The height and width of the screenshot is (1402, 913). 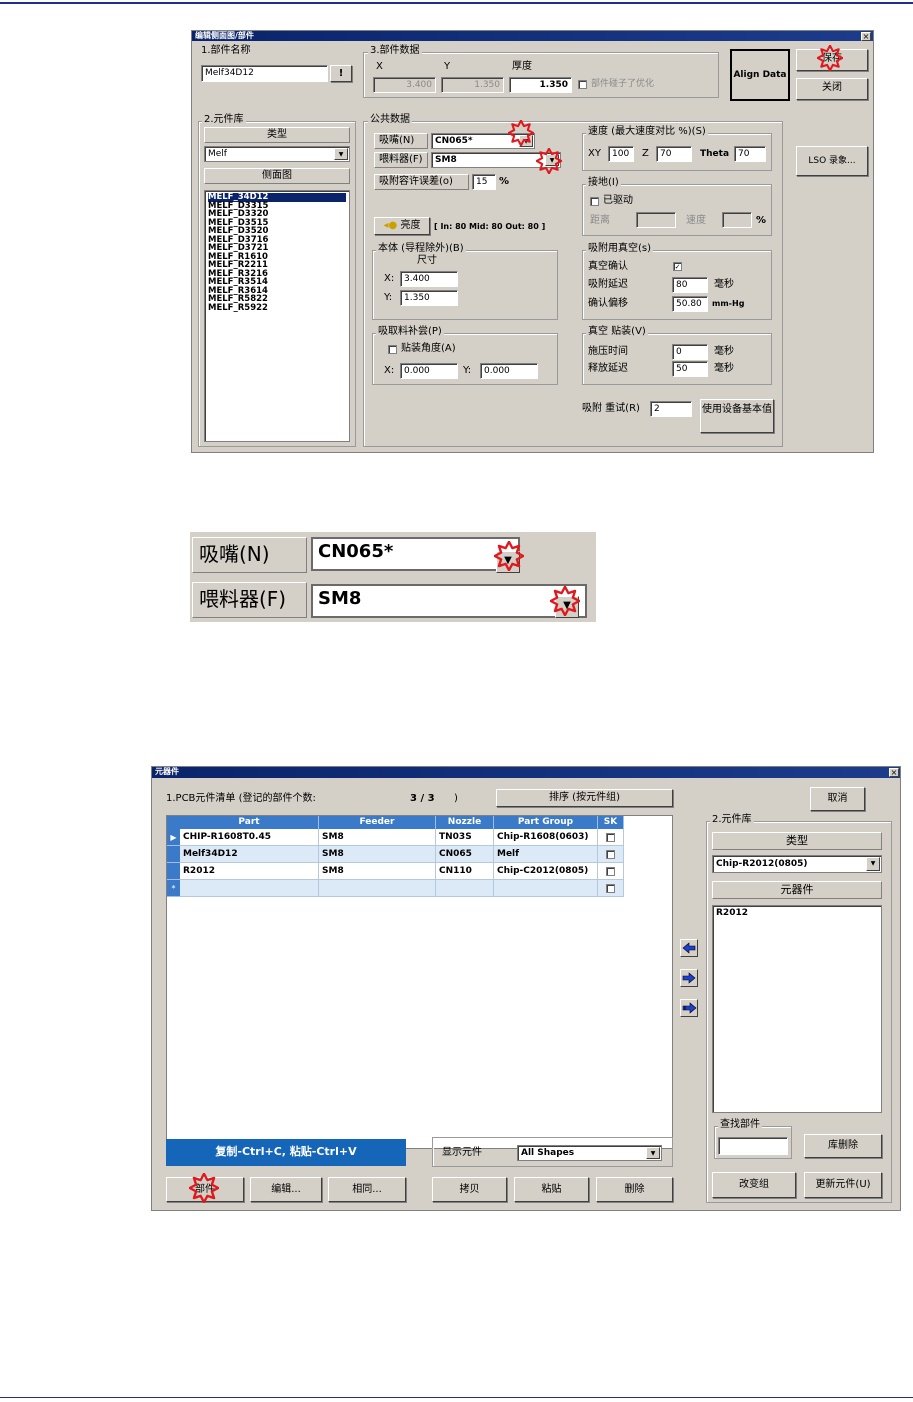 What do you see at coordinates (532, 36) in the screenshot?
I see `dialog-title: 编辑侧面图/部件` at bounding box center [532, 36].